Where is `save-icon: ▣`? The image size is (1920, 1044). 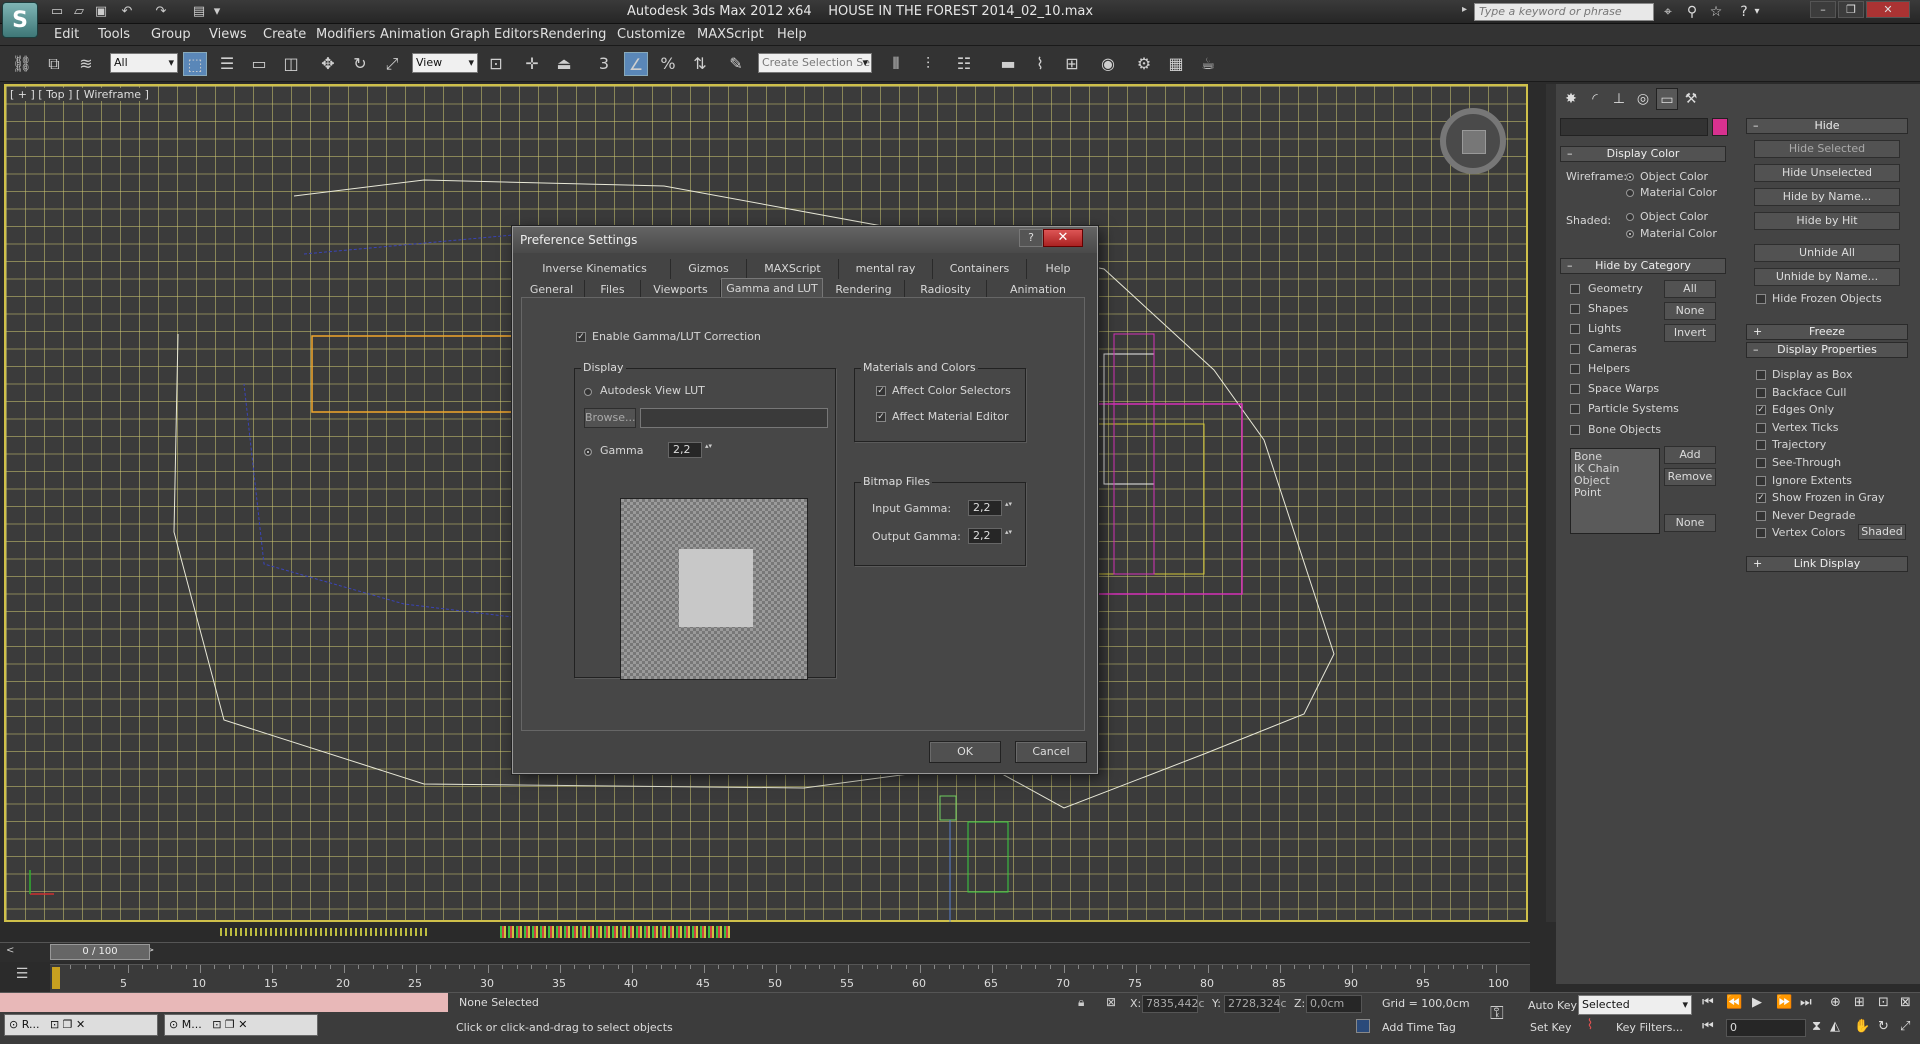
save-icon: ▣ is located at coordinates (101, 12).